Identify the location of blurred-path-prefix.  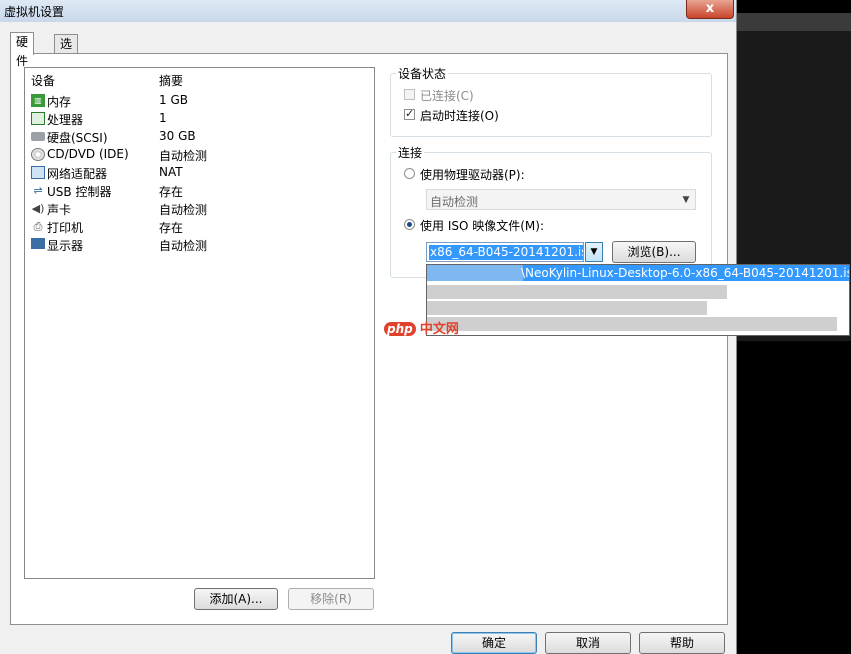
(475, 273).